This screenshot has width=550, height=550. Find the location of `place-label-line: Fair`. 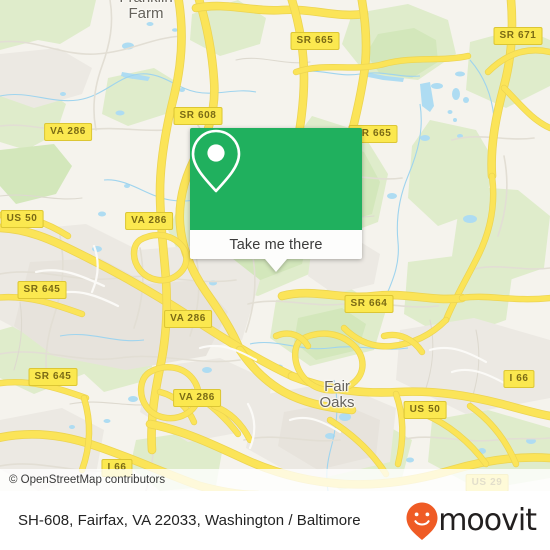

place-label-line: Fair is located at coordinates (337, 386).